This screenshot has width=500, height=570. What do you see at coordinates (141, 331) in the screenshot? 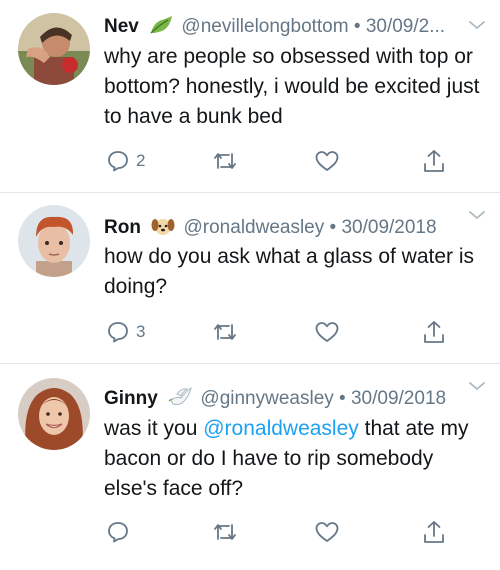
I see `reply-count: 3` at bounding box center [141, 331].